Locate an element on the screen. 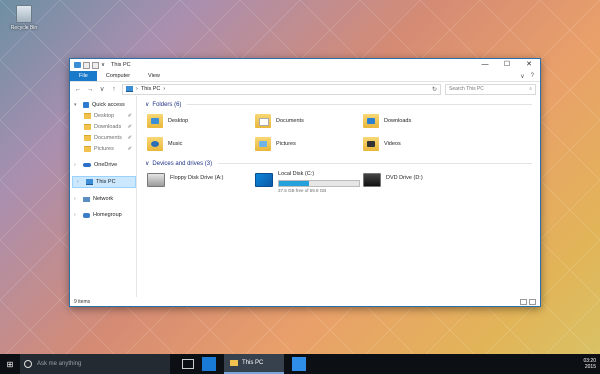 The width and height of the screenshot is (600, 374). sidebar-item-label: Downloads is located at coordinates (108, 127).